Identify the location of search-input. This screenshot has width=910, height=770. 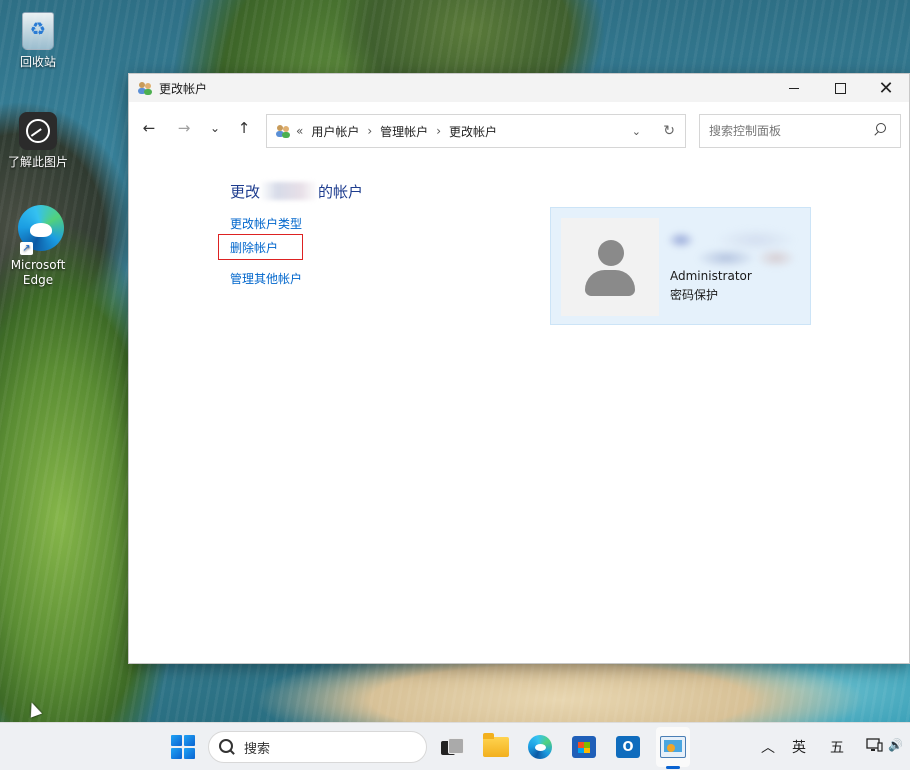
(789, 131).